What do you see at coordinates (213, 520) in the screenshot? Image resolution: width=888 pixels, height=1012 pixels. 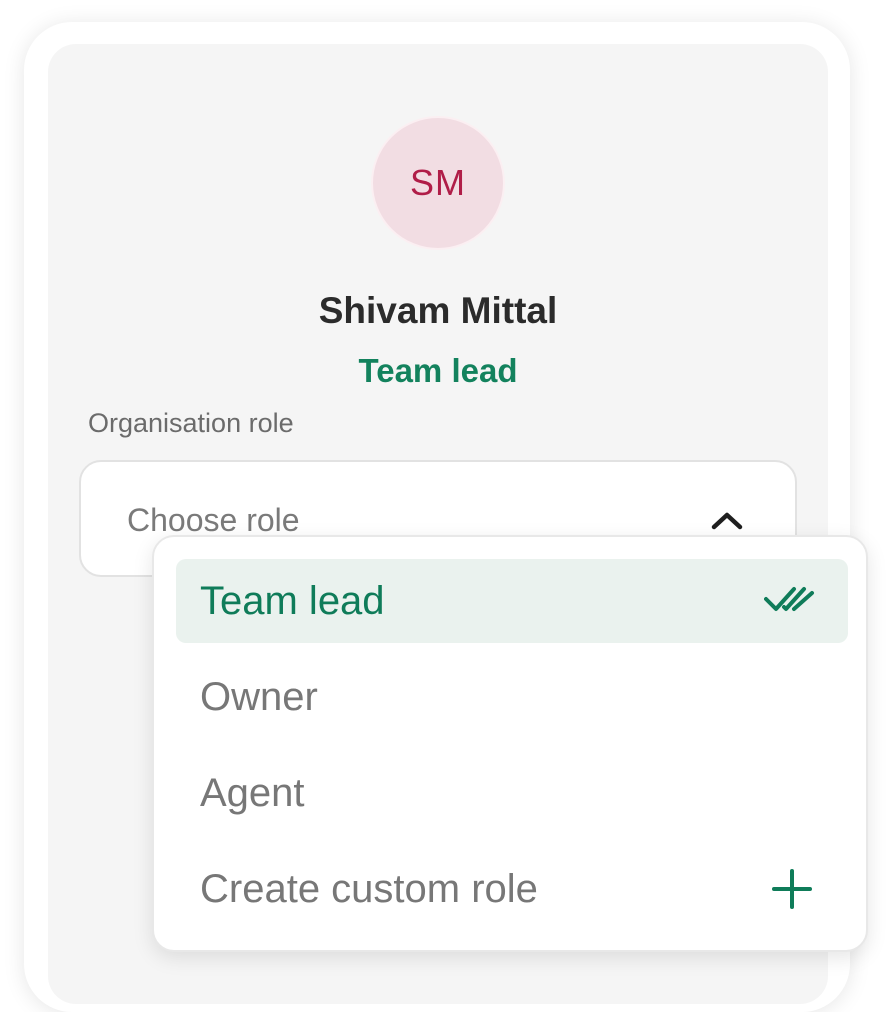 I see `role-select-placeholder: Choose role` at bounding box center [213, 520].